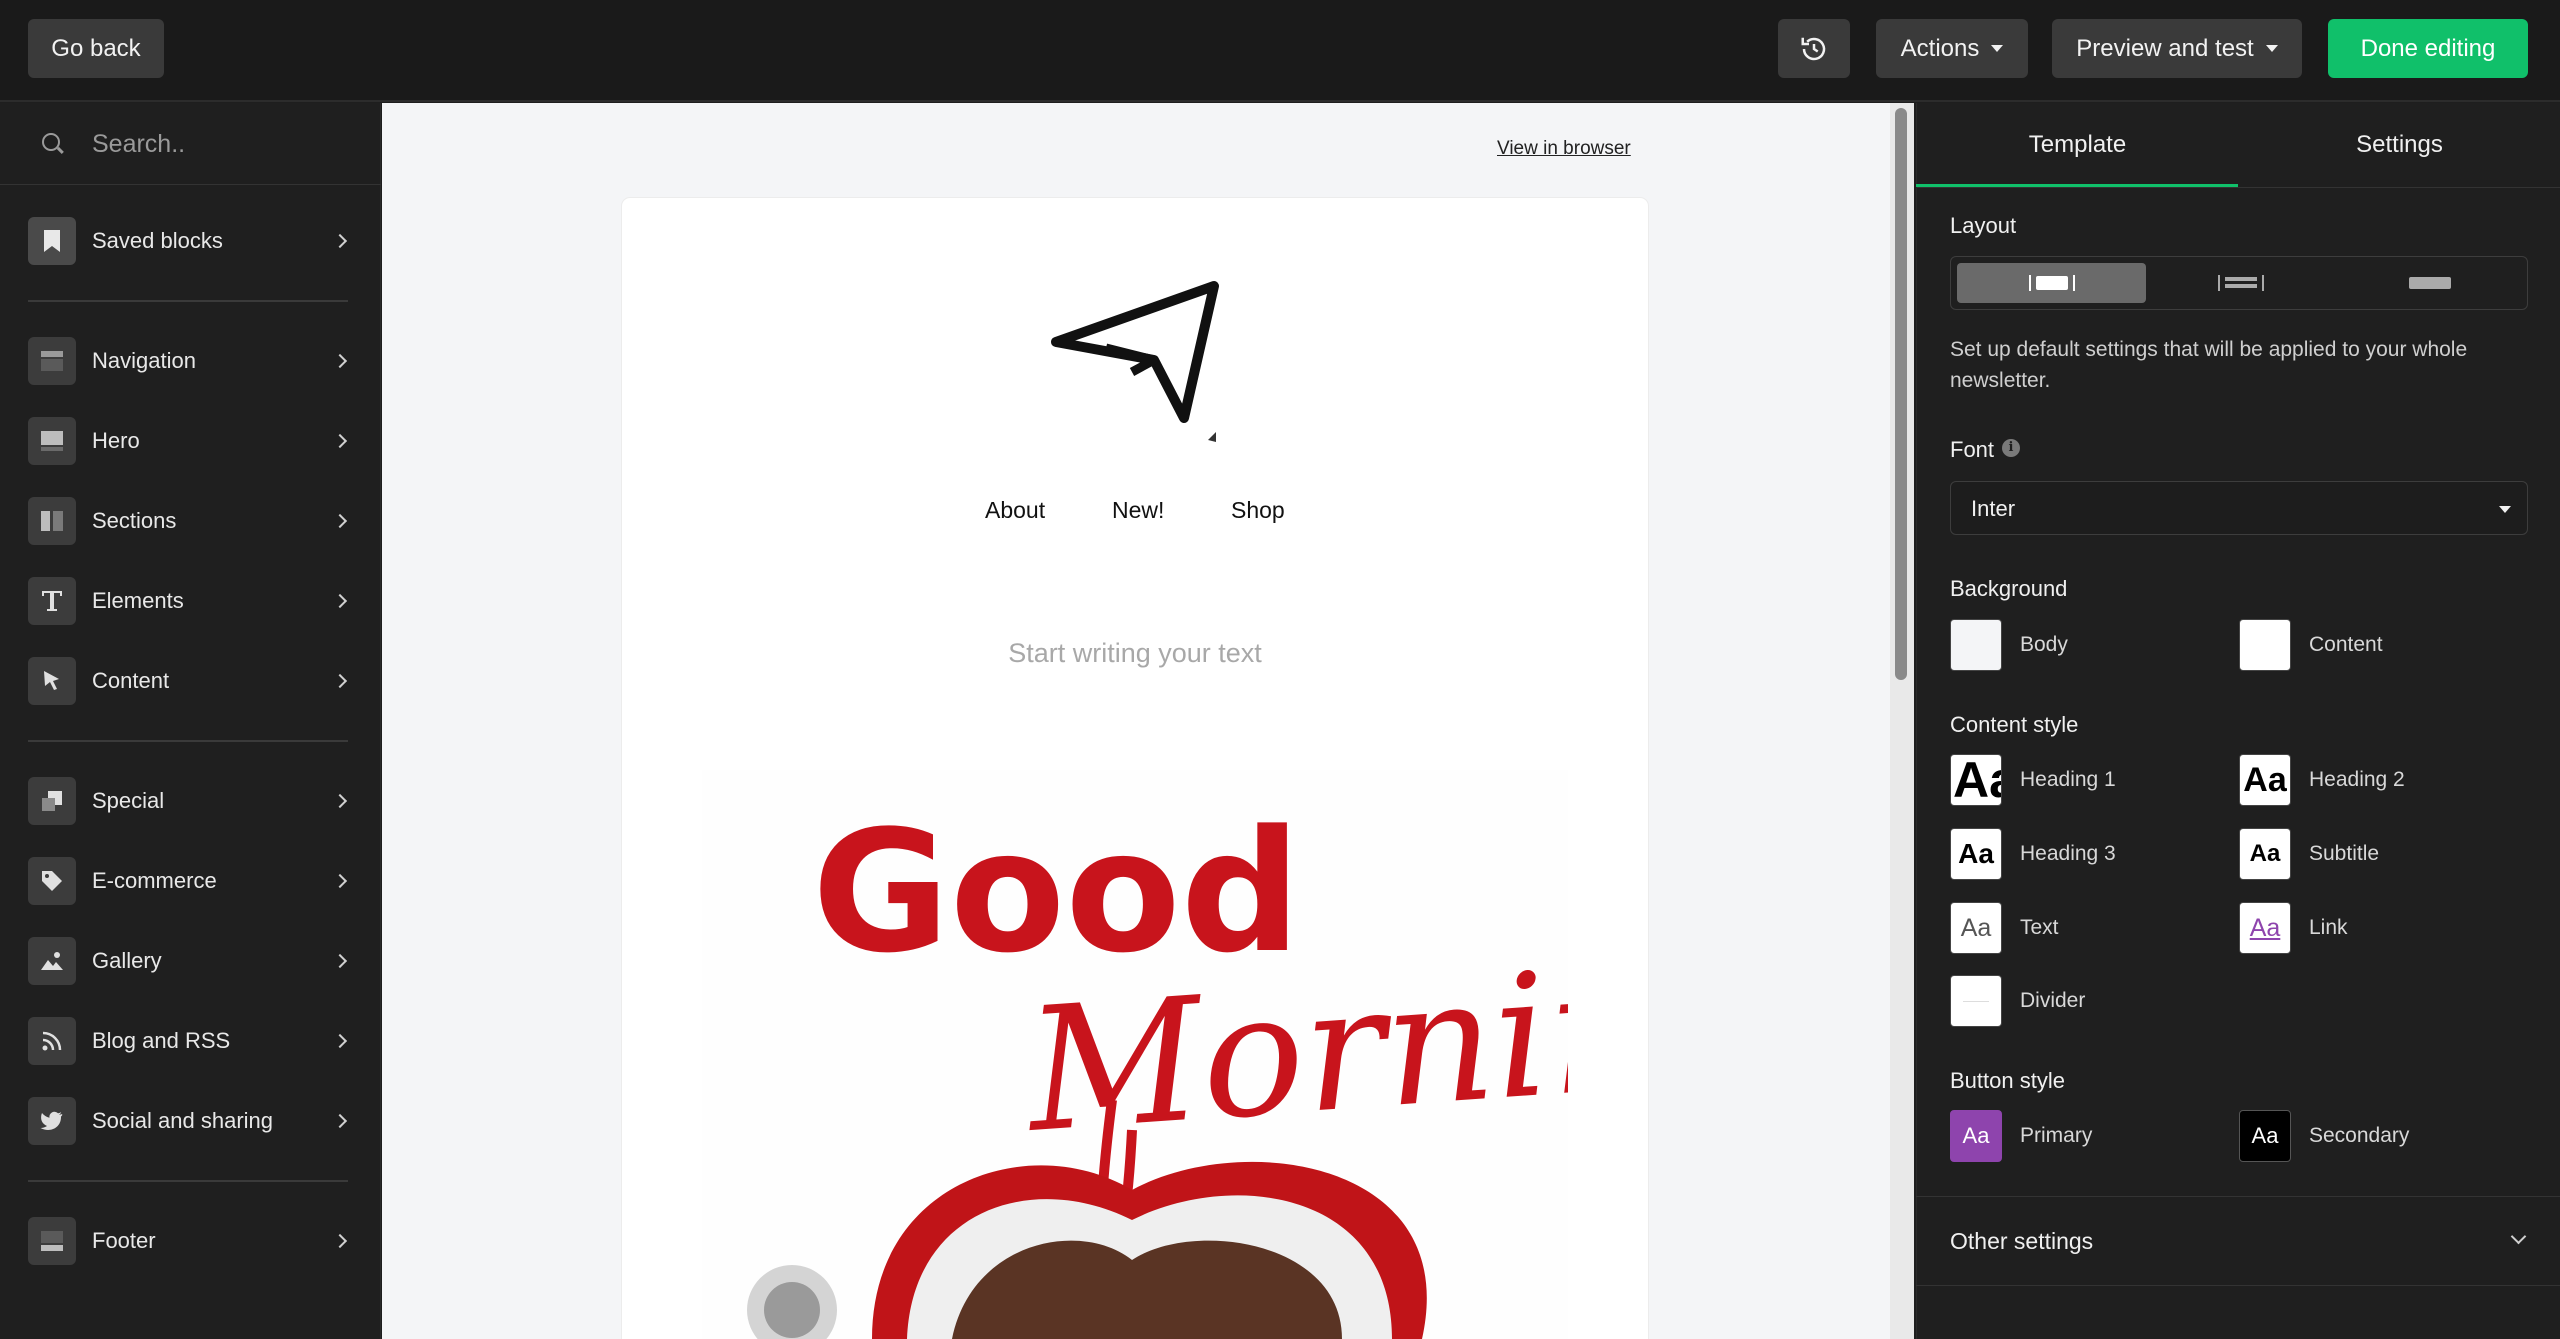  I want to click on subtitle-style-swatch: Aa, so click(2265, 854).